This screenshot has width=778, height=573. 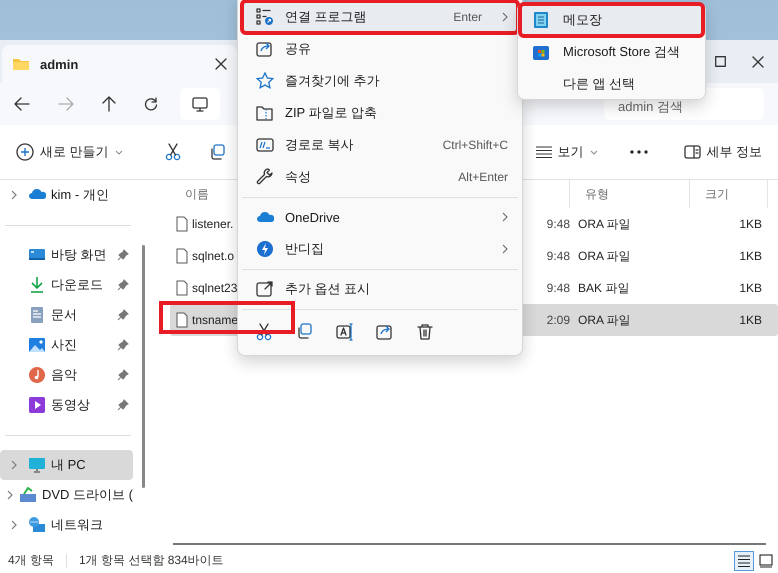 I want to click on file-date: 2:09, so click(x=558, y=320).